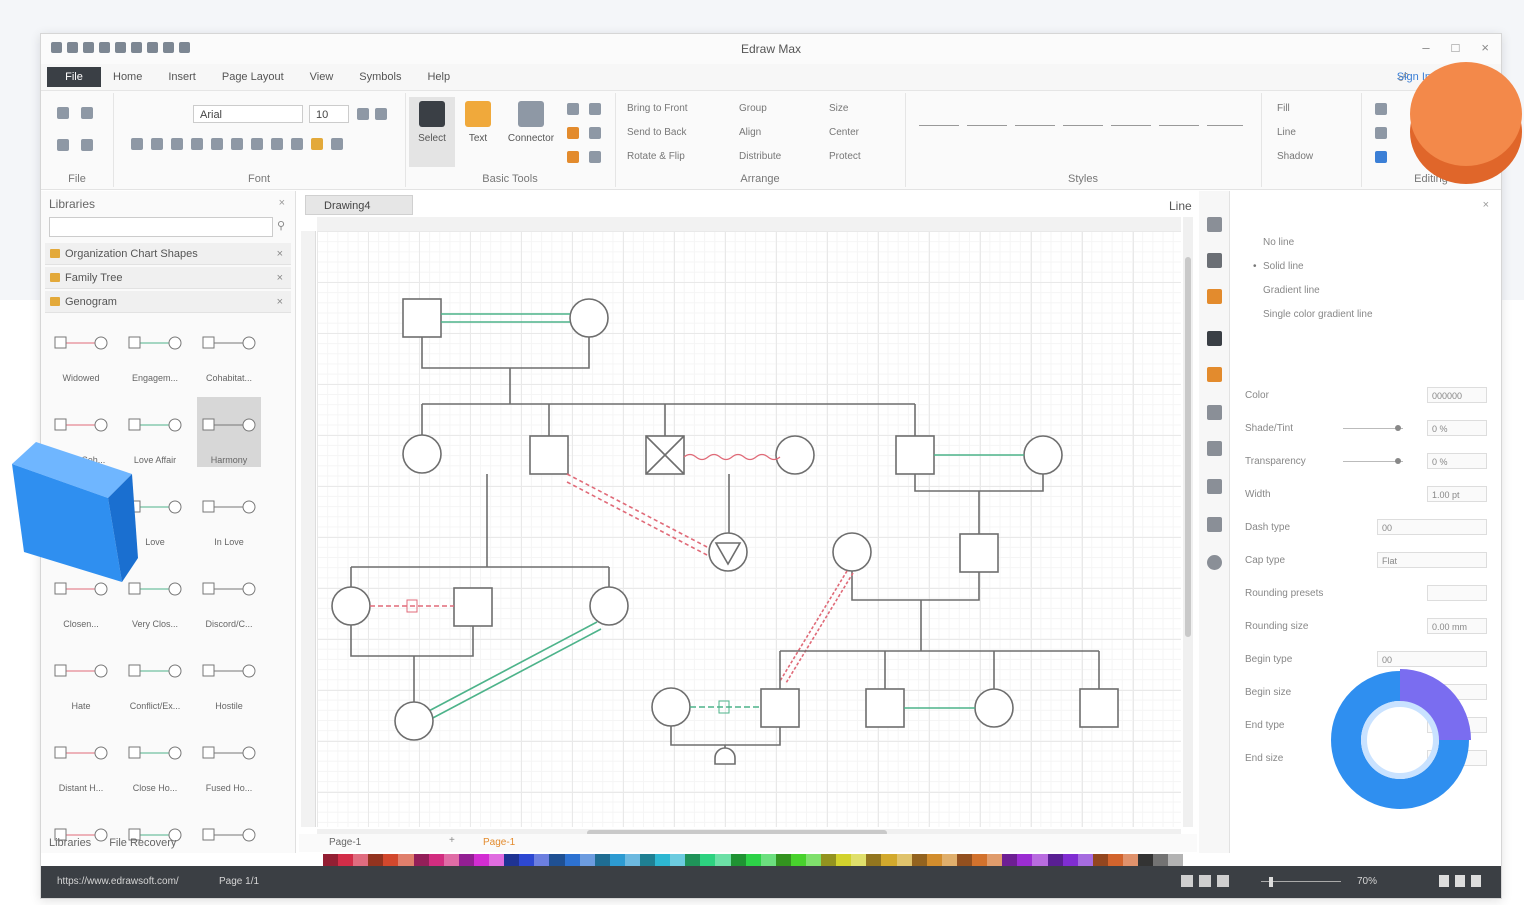  Describe the element at coordinates (322, 77) in the screenshot. I see `tab-view: View` at that location.